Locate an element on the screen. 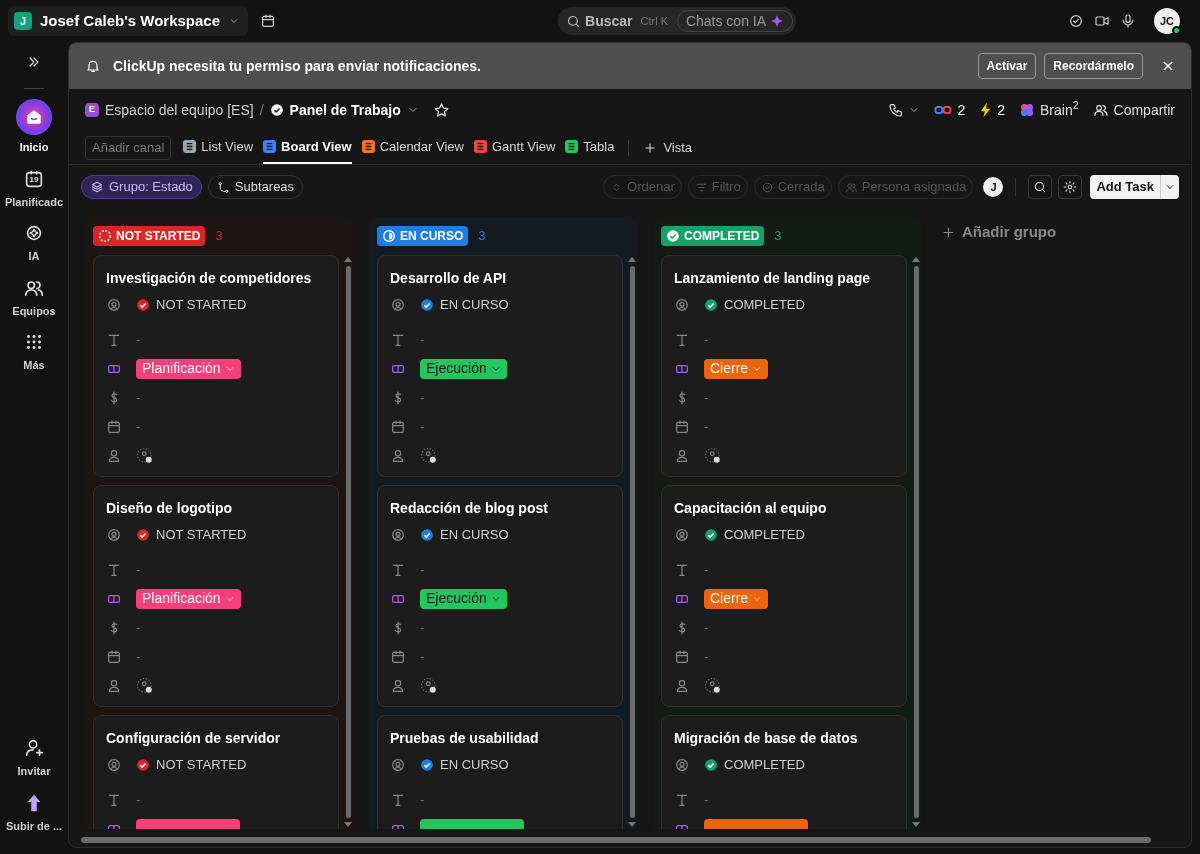 The width and height of the screenshot is (1200, 854). horizontal-scrollbar is located at coordinates (616, 840).